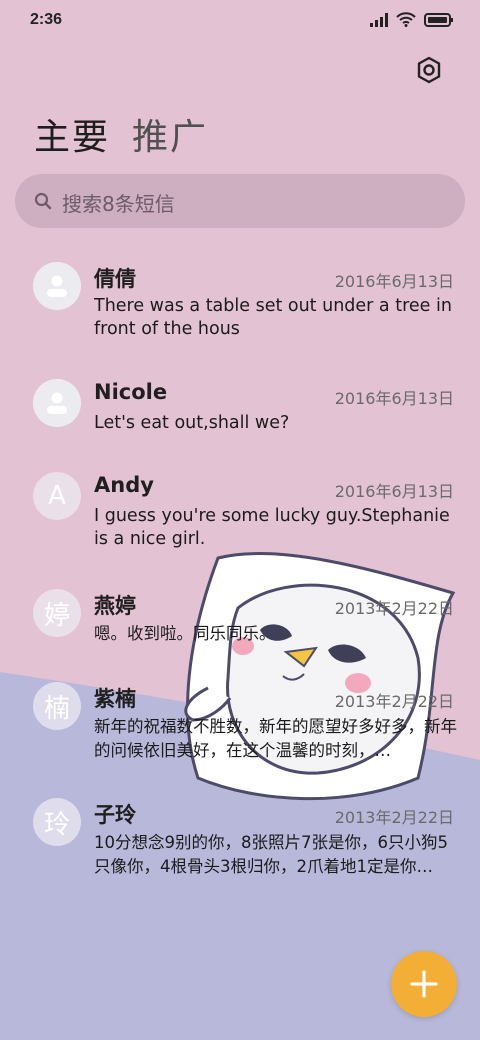  I want to click on settings-icon, so click(429, 70).